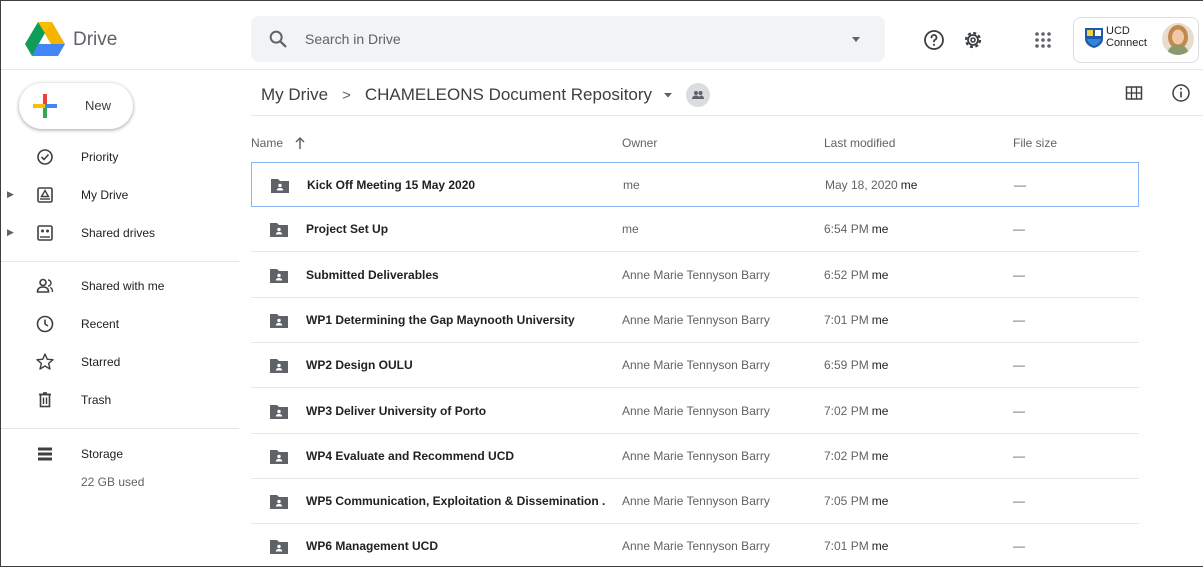 Image resolution: width=1203 pixels, height=567 pixels. I want to click on sidebar-item-label: My Drive, so click(105, 195).